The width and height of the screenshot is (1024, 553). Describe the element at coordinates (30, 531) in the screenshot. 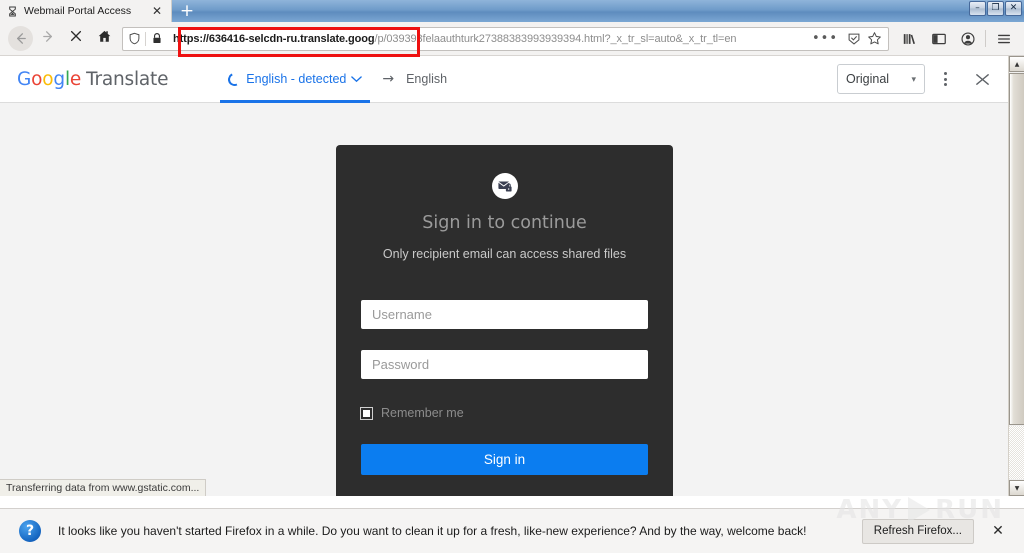

I see `question-mark-icon: ?` at that location.